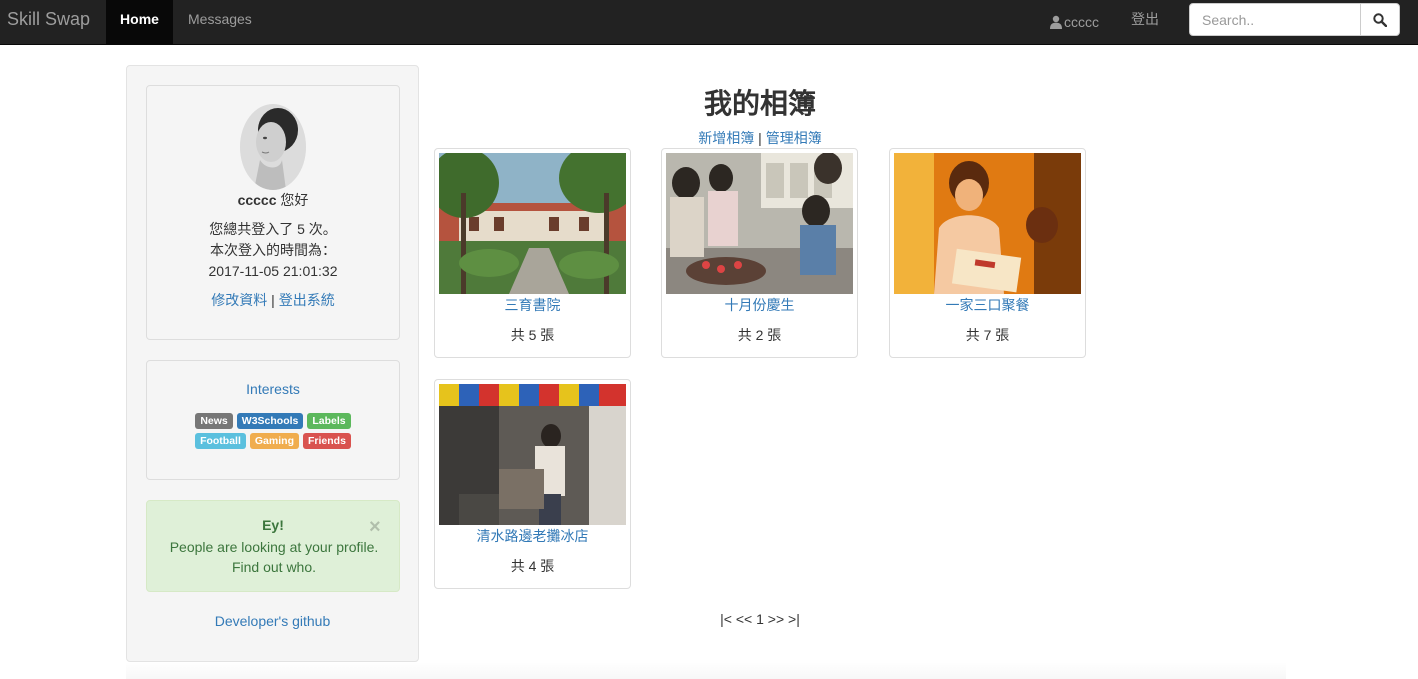 The width and height of the screenshot is (1418, 679). Describe the element at coordinates (220, 22) in the screenshot. I see `nav-messages: Messages` at that location.